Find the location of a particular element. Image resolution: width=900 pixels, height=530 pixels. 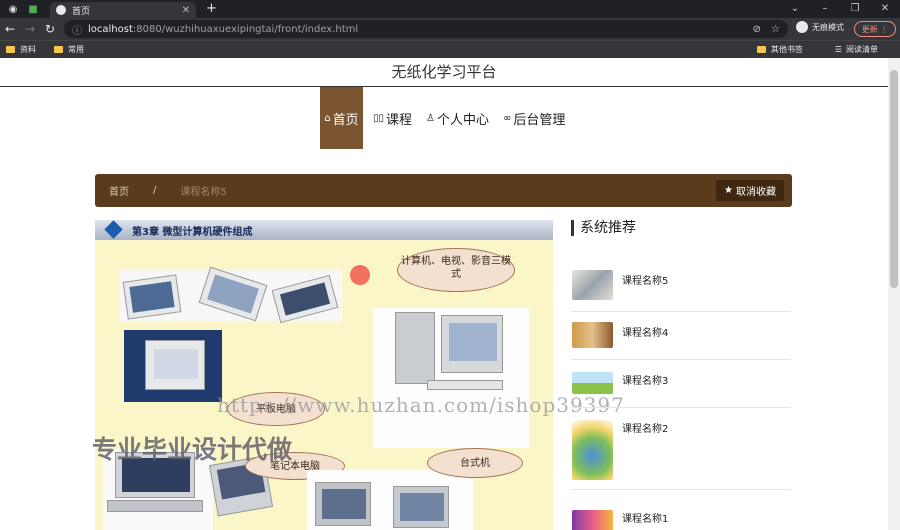

browser-tab: 首页 ✕ is located at coordinates (123, 10).